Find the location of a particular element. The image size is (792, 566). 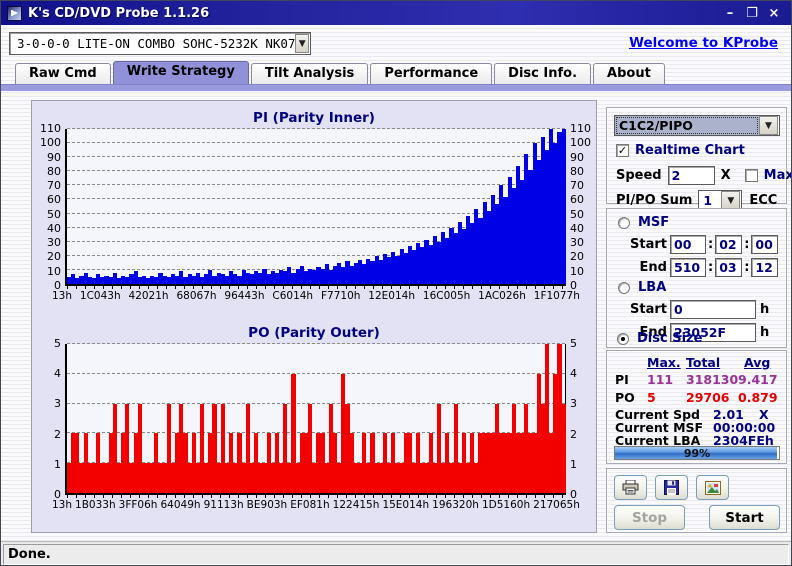

msf-end-min is located at coordinates (688, 267).